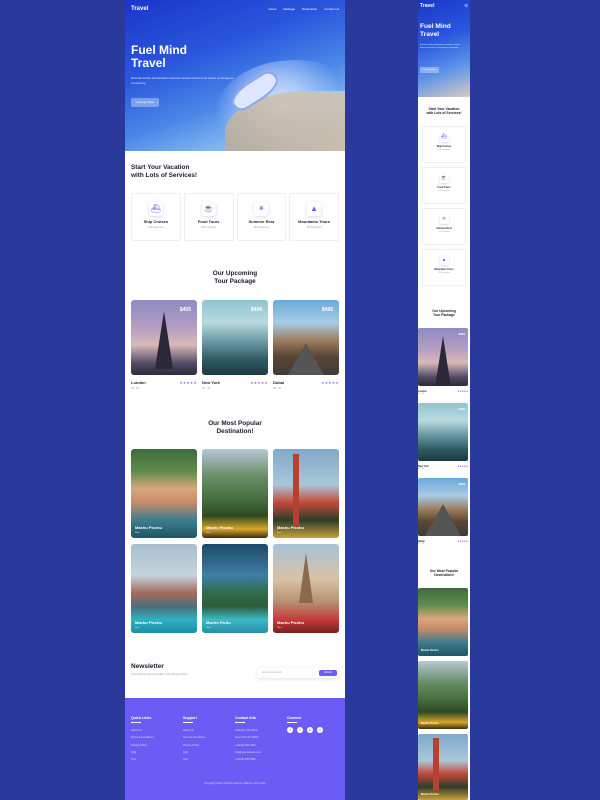  I want to click on tour-price: $455, so click(185, 310).